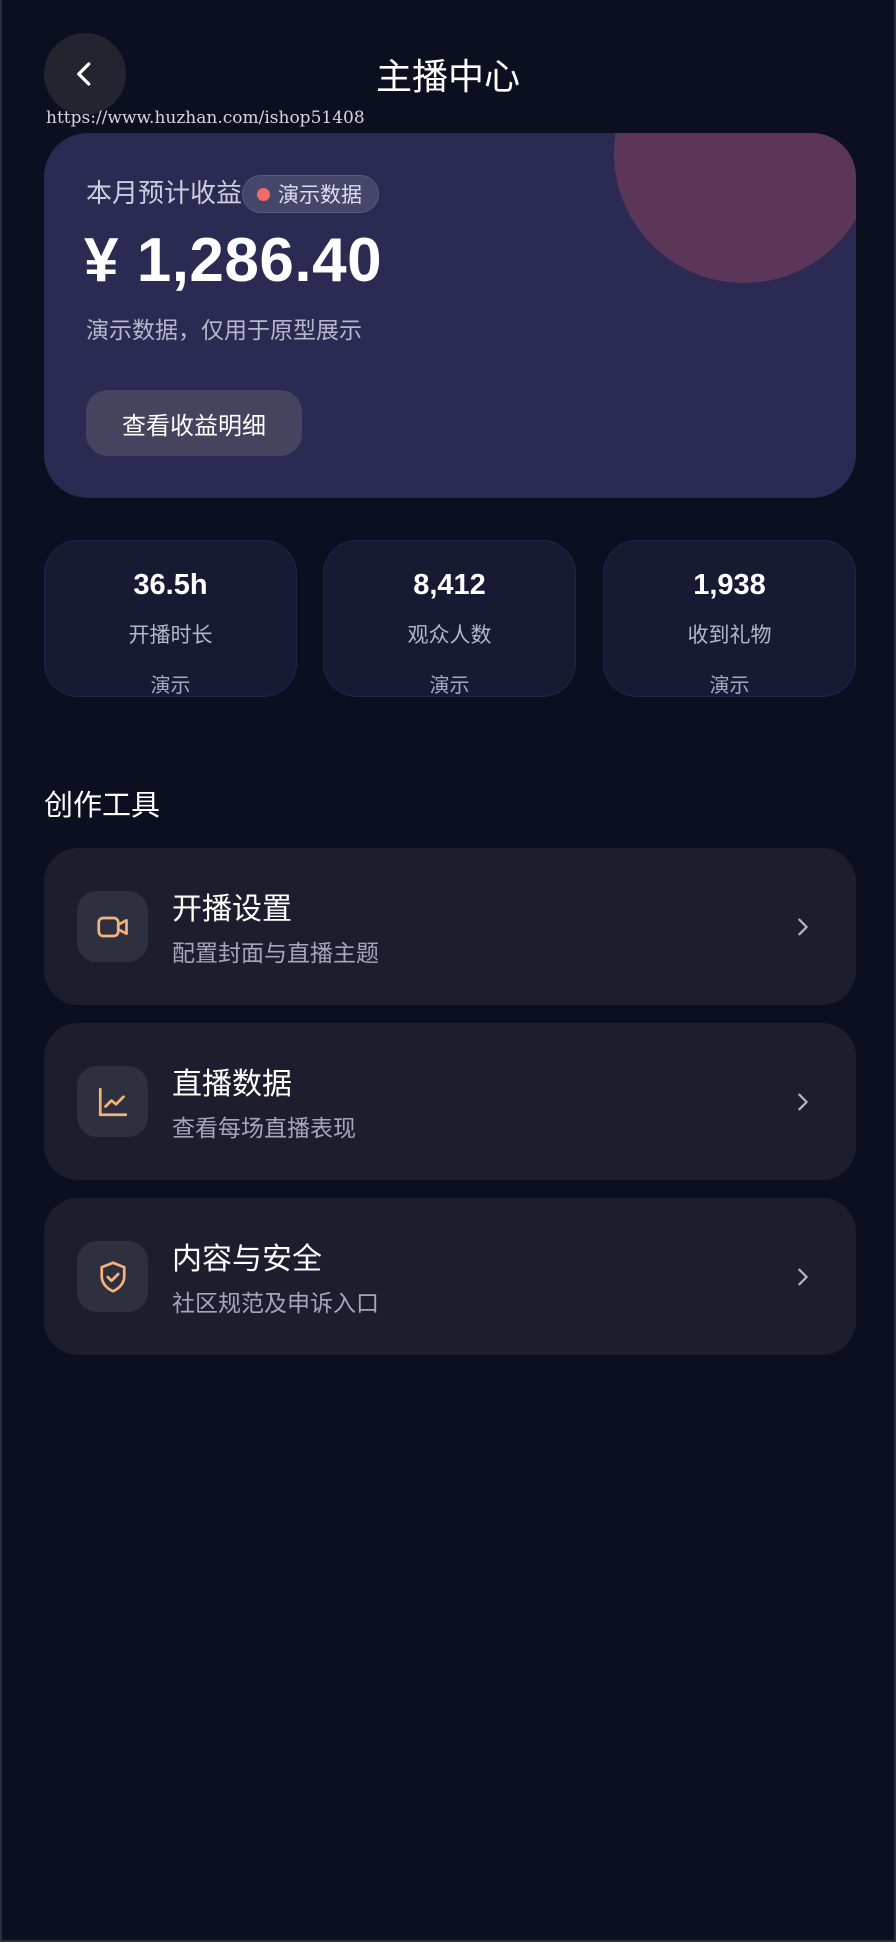  I want to click on tool-title: 开播设置, so click(232, 909).